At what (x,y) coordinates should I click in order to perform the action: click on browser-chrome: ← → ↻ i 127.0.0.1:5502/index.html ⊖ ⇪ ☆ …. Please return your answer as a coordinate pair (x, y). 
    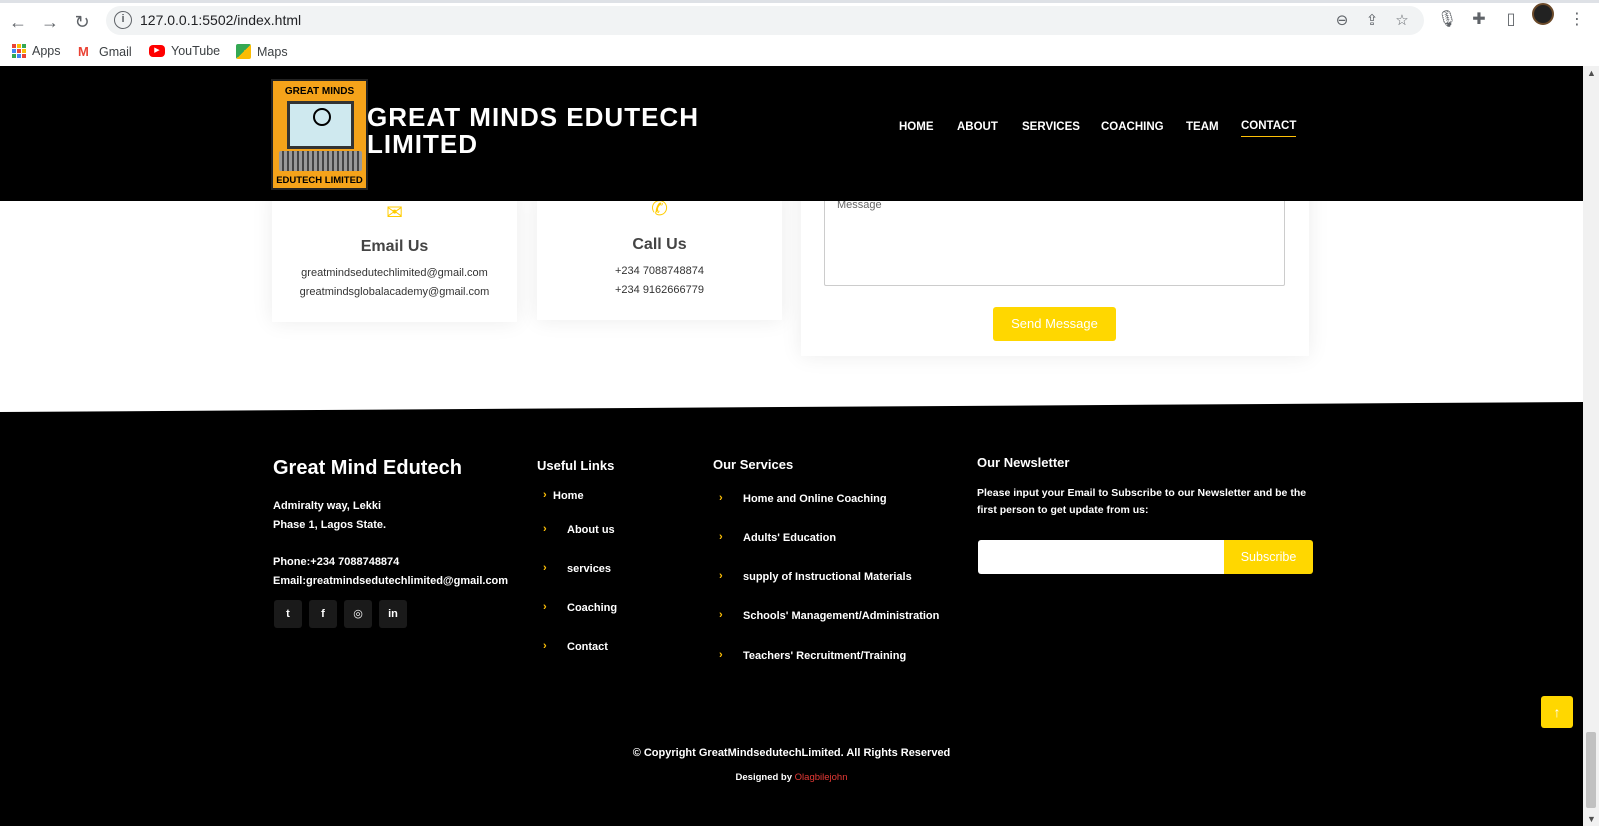
    Looking at the image, I should click on (799, 33).